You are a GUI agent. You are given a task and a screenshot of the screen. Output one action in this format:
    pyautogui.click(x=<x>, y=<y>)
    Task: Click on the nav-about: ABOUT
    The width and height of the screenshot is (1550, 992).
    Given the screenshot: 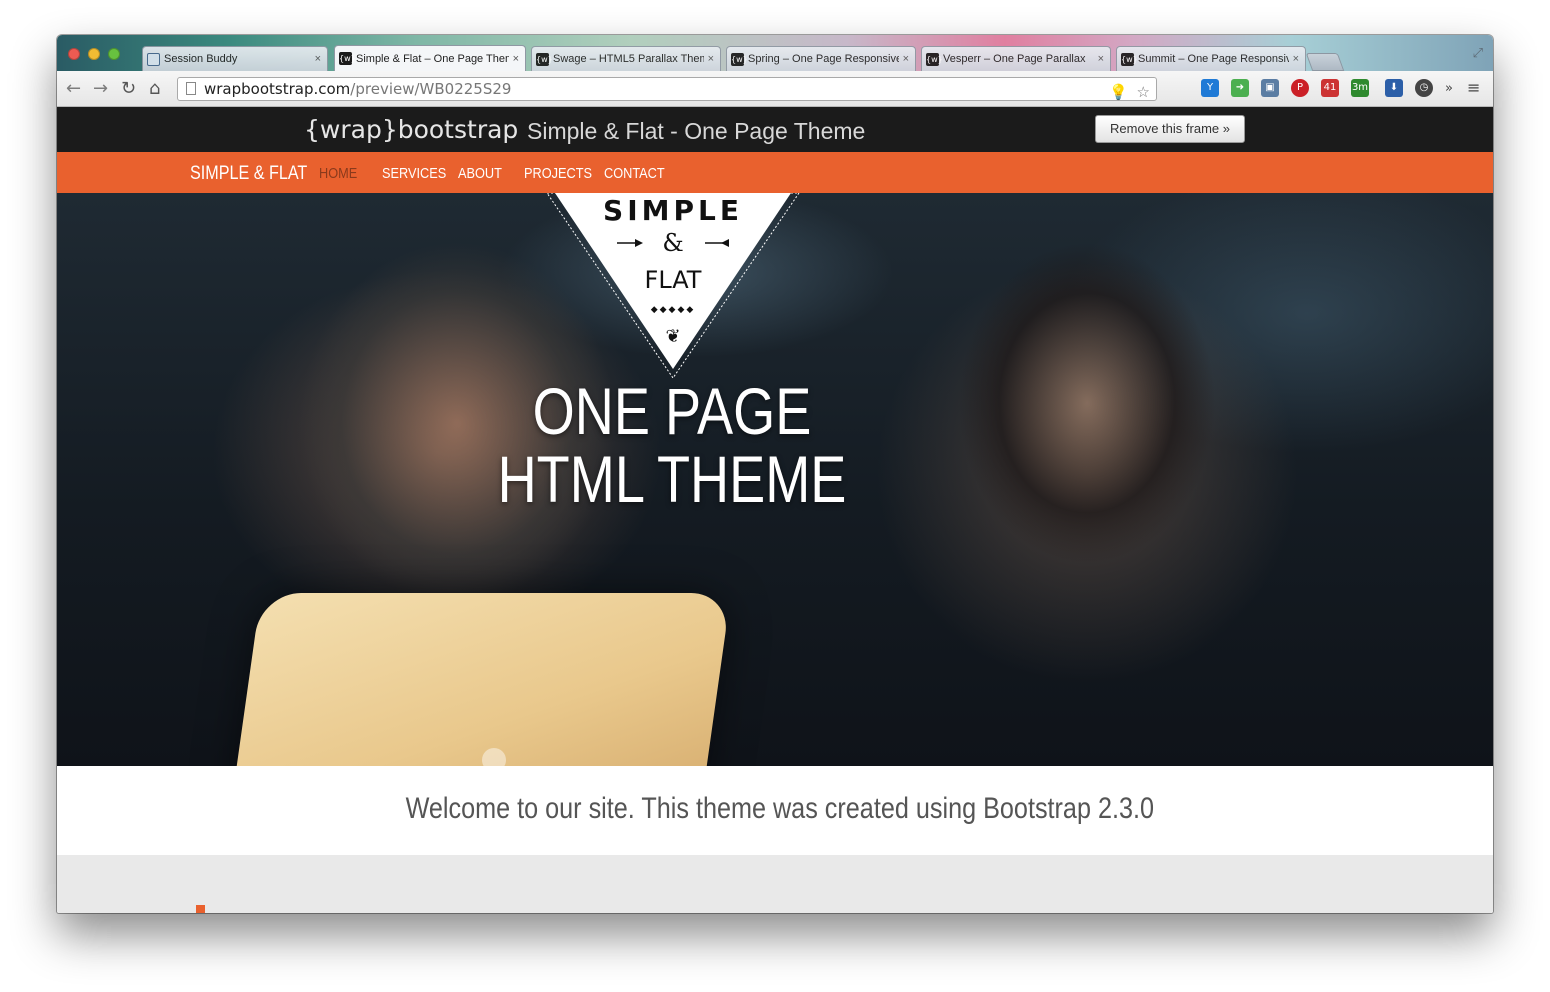 What is the action you would take?
    pyautogui.click(x=480, y=173)
    